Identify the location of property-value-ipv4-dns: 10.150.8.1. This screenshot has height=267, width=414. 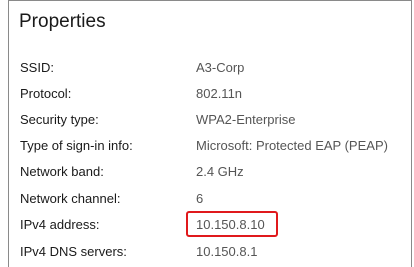
(227, 251).